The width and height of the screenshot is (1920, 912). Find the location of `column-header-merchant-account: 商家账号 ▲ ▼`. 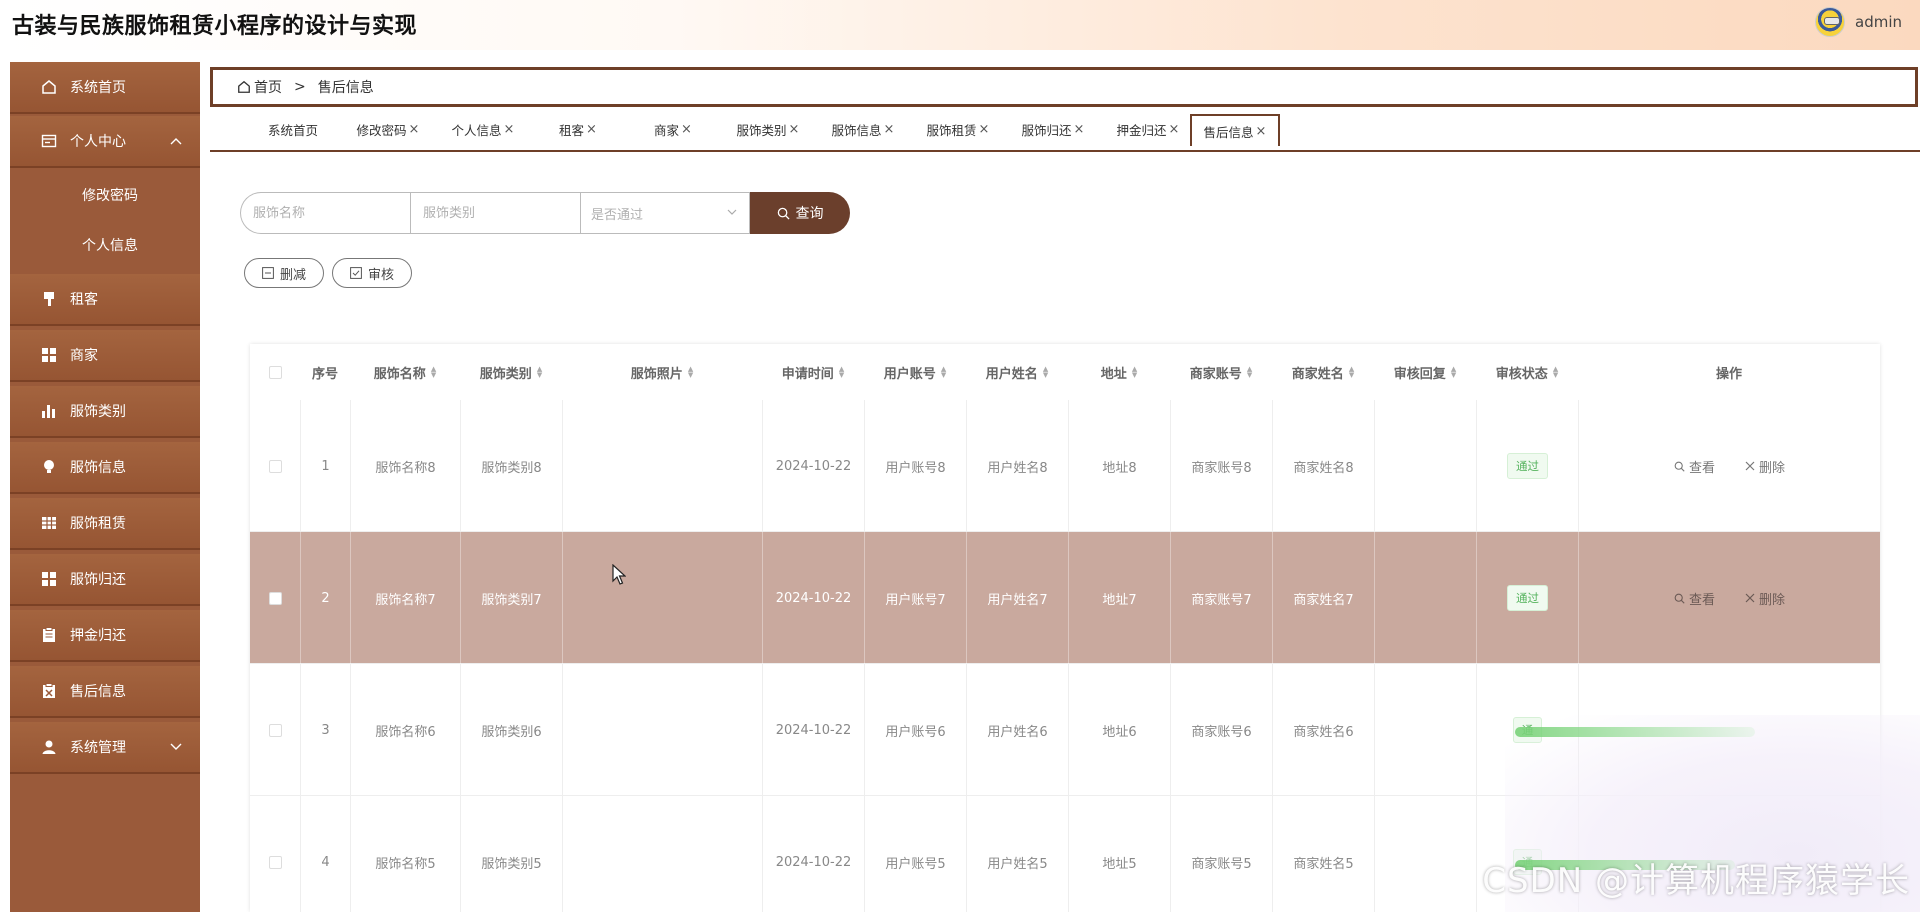

column-header-merchant-account: 商家账号 ▲ ▼ is located at coordinates (1221, 372).